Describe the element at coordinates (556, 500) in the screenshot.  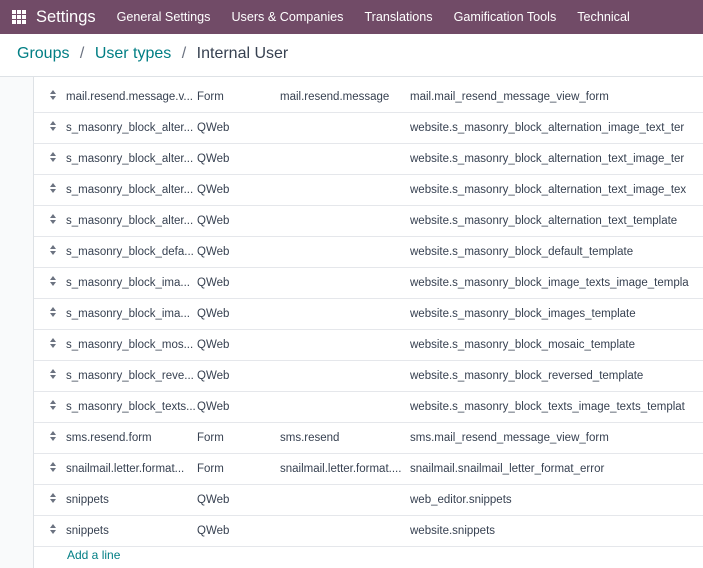
I see `view-key-cell: web_editor.snippets` at that location.